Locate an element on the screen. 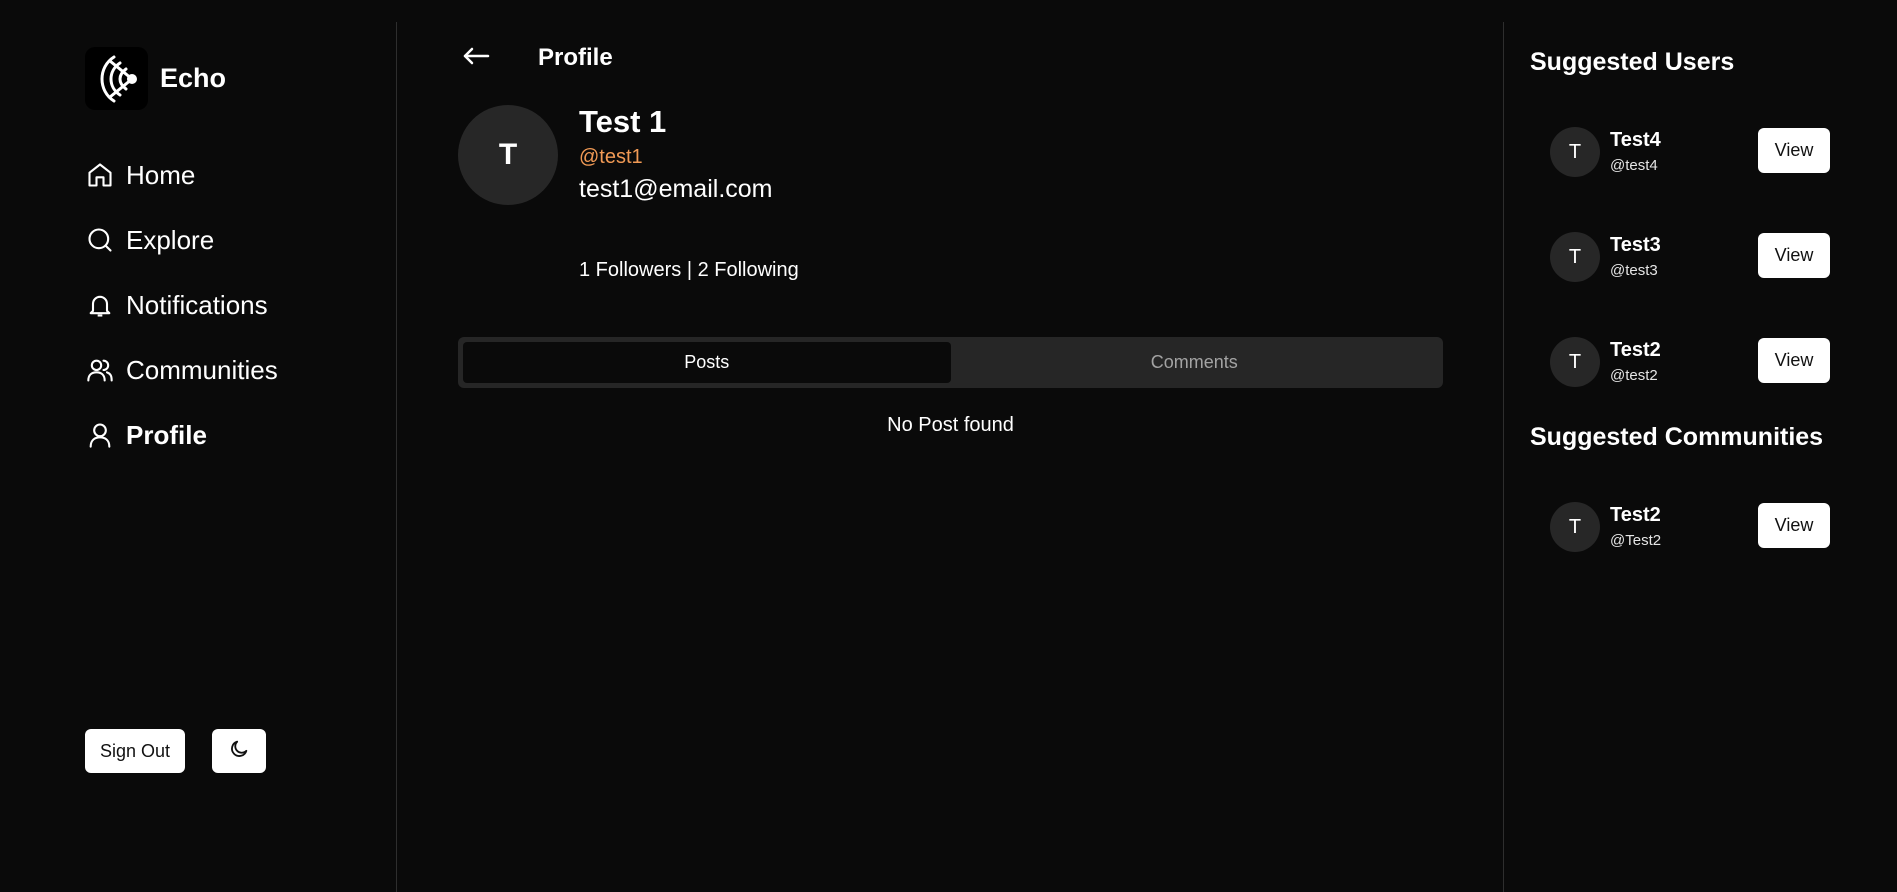 The height and width of the screenshot is (892, 1897). profile-tabs: Posts Comments is located at coordinates (950, 362).